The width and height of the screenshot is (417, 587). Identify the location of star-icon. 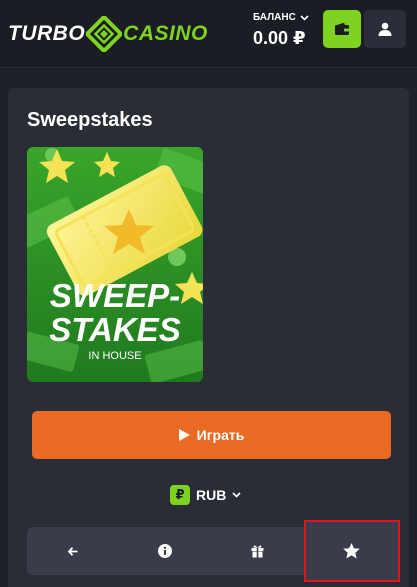
(352, 551).